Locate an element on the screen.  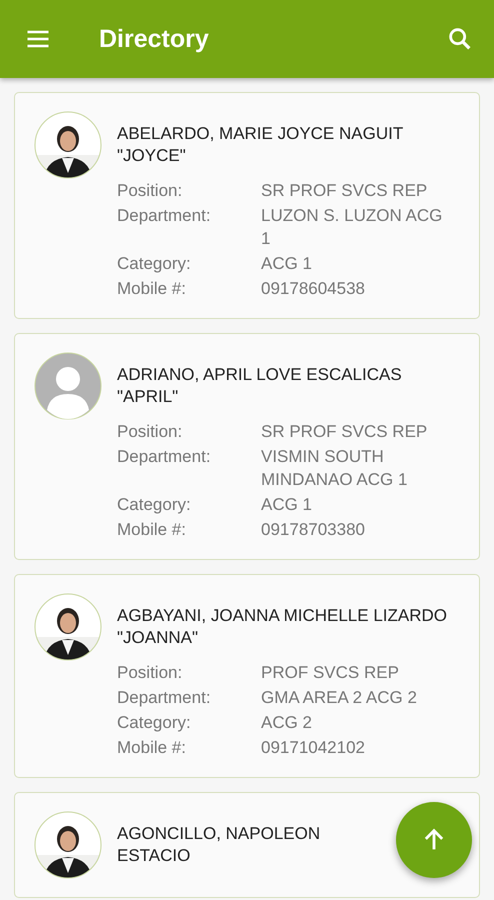
field-value: 09171042102 is located at coordinates (313, 748).